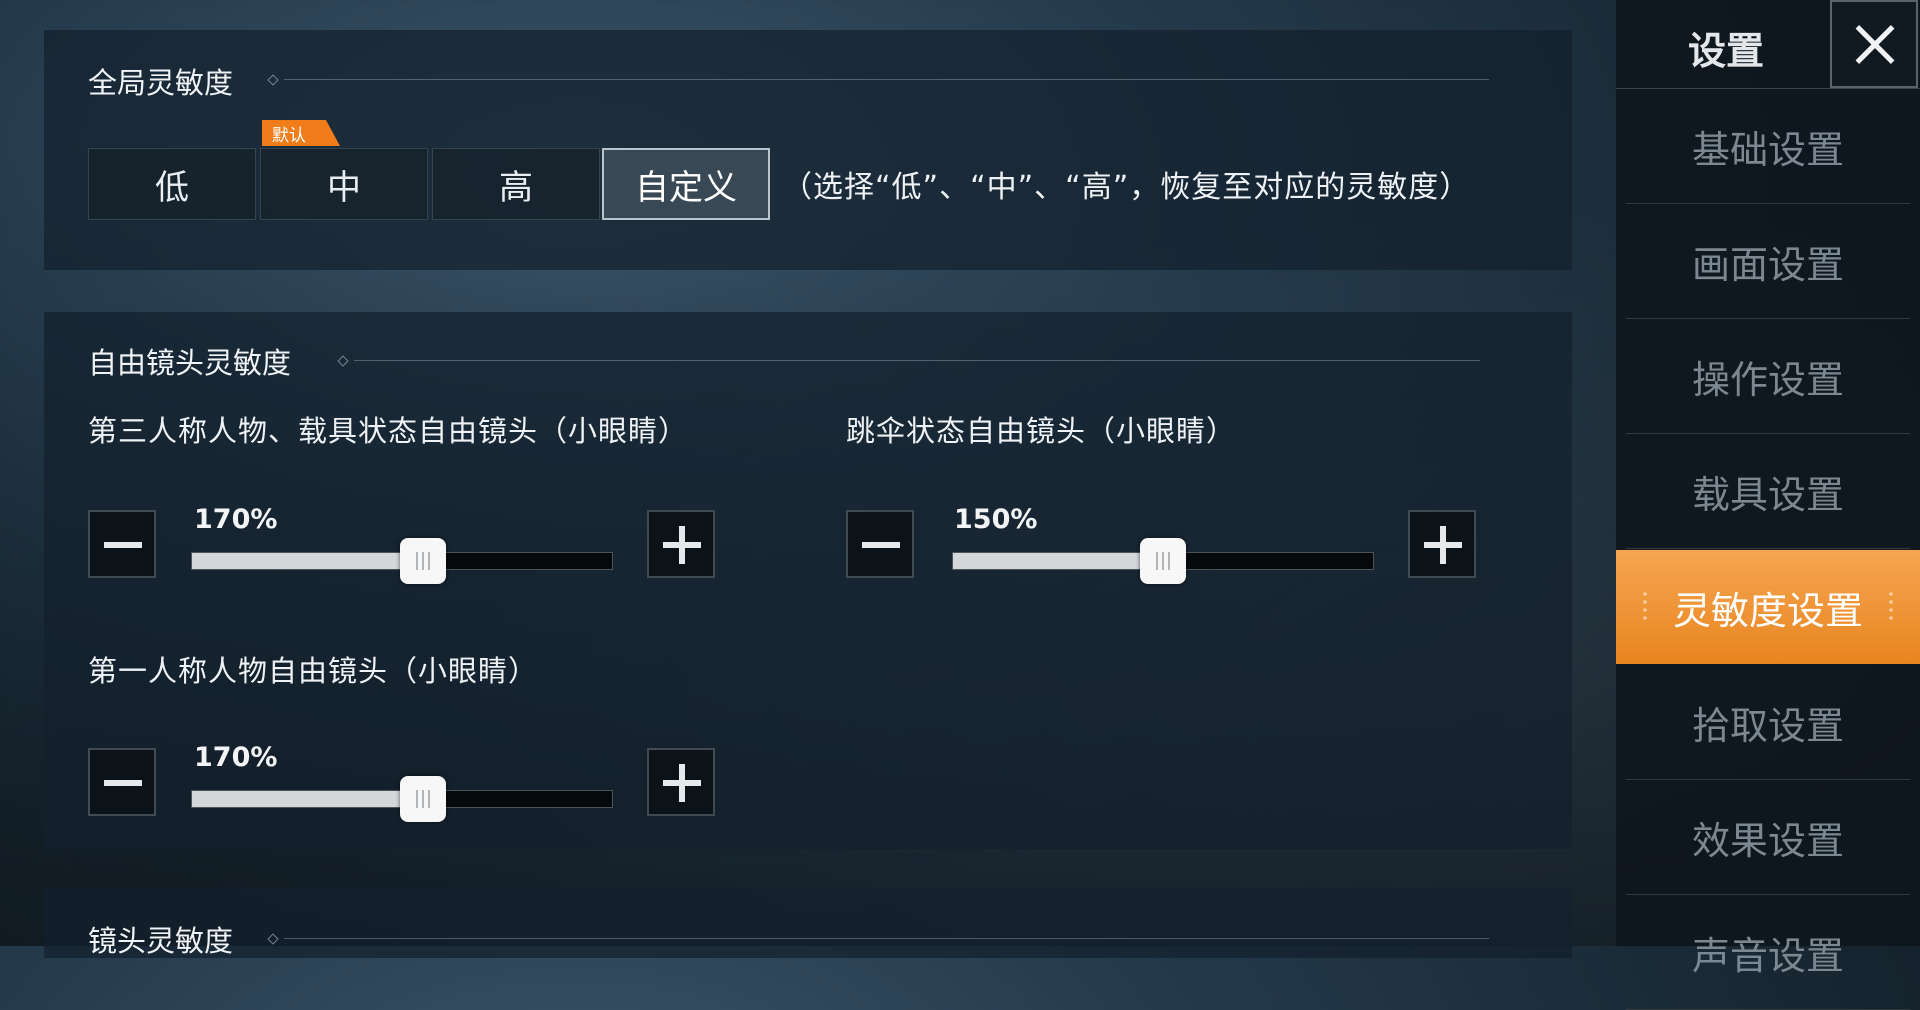 Image resolution: width=1920 pixels, height=1010 pixels. What do you see at coordinates (172, 184) in the screenshot?
I see `preset-low-button: 低` at bounding box center [172, 184].